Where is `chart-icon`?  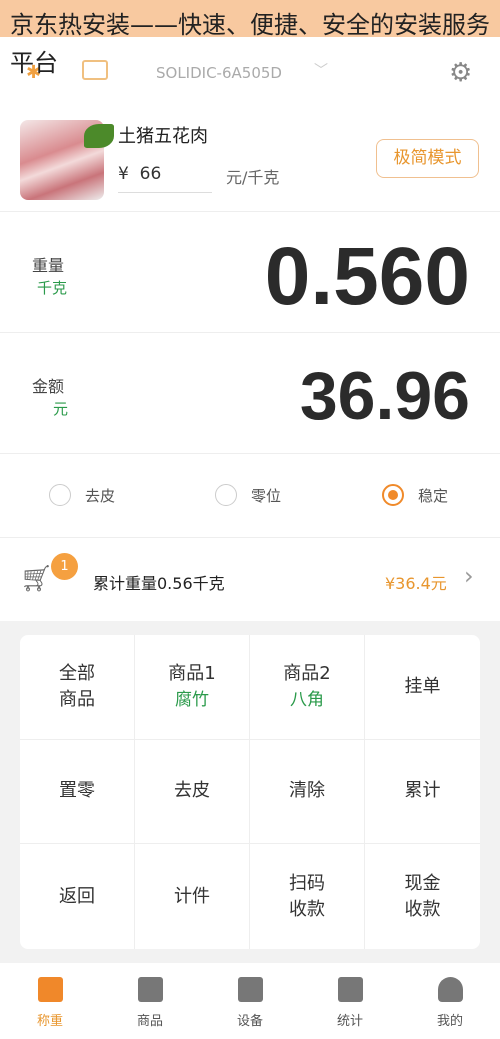 chart-icon is located at coordinates (350, 989).